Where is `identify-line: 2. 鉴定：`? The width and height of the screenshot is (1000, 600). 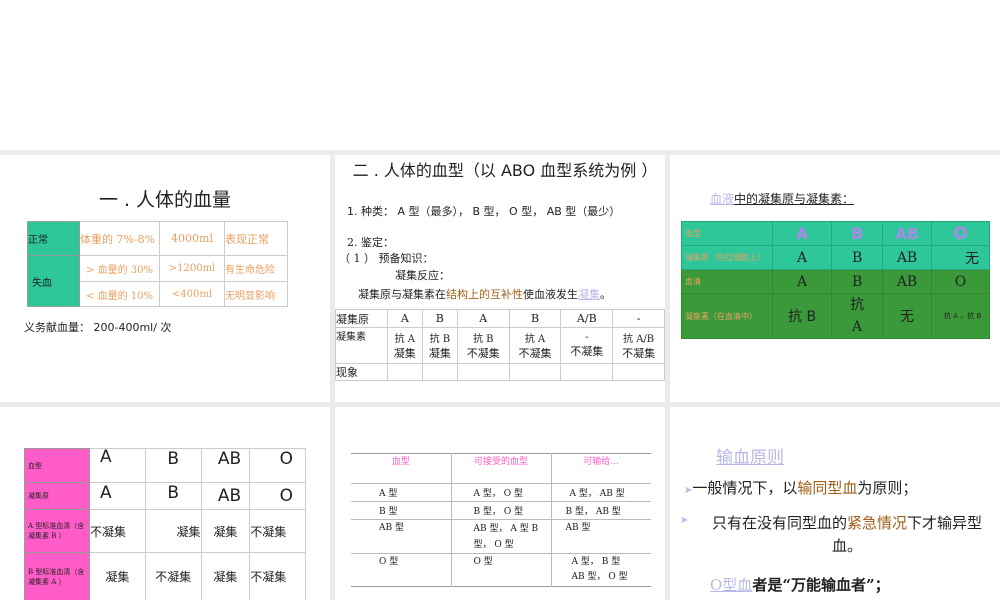 identify-line: 2. 鉴定： is located at coordinates (370, 242).